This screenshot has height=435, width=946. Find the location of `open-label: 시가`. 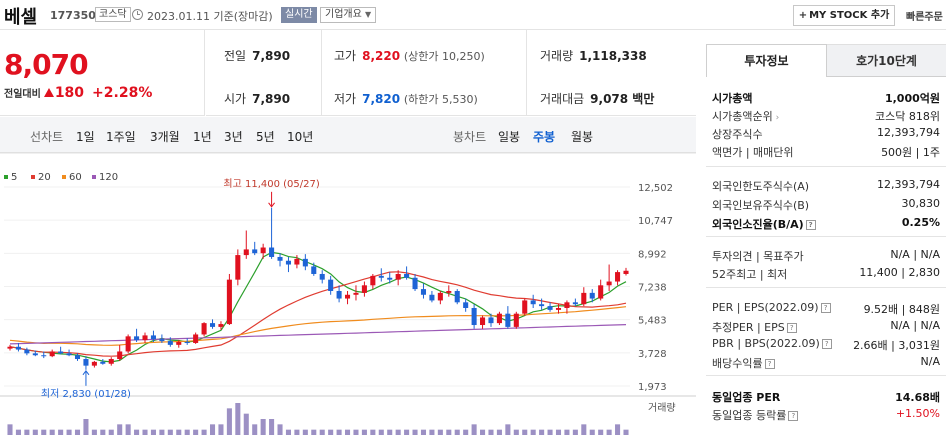

open-label: 시가 is located at coordinates (235, 99).